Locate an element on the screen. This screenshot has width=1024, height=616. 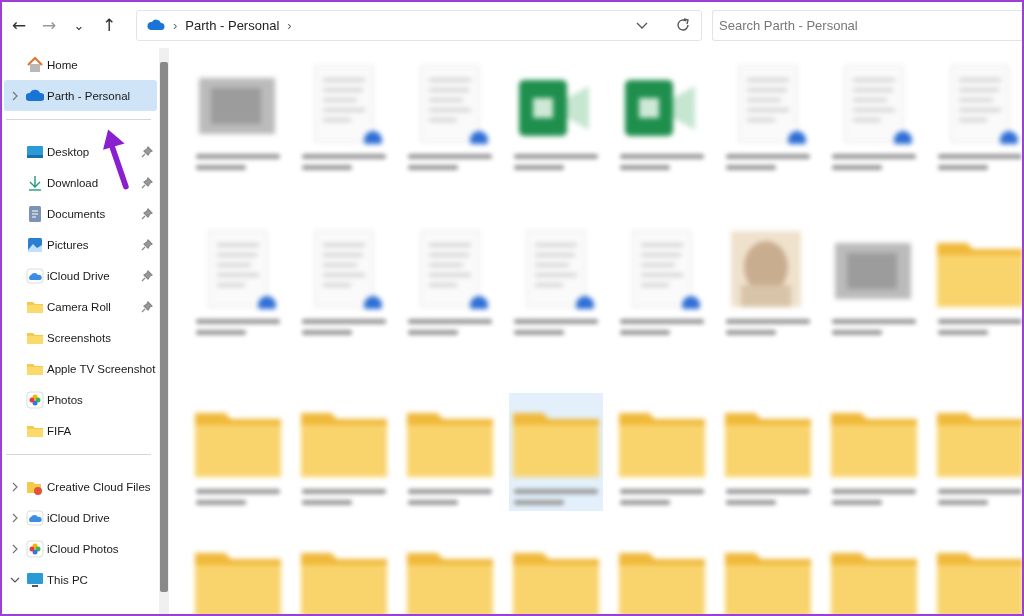
address-bar: › Parth - Personal › is located at coordinates (419, 25).